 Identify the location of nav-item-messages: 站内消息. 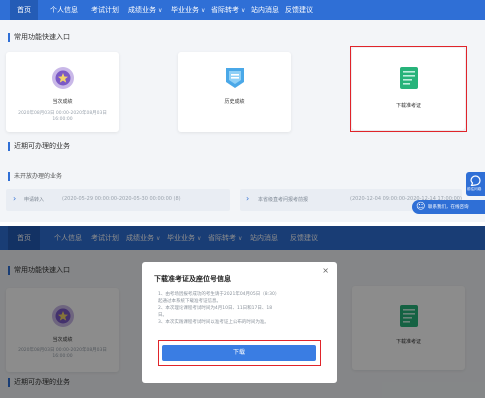
(265, 10).